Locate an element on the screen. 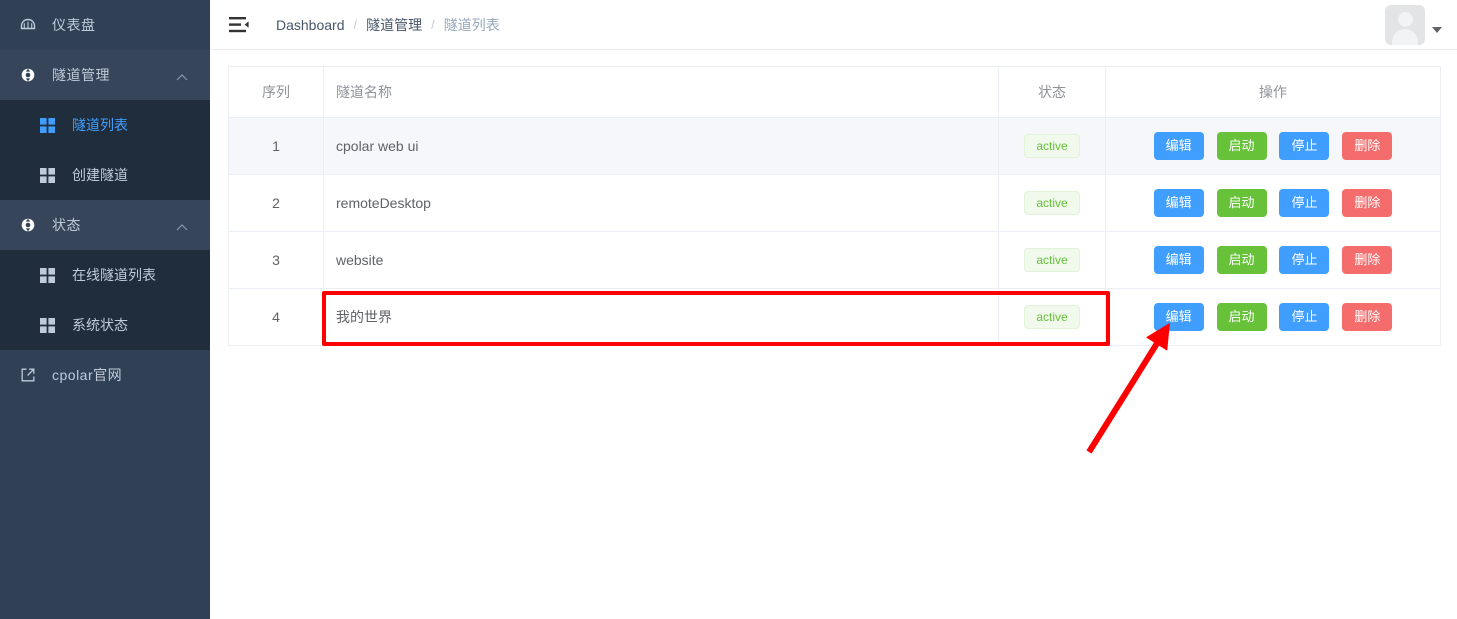 The height and width of the screenshot is (619, 1457). sidebar-item-dashboard: 仪表盘 is located at coordinates (105, 25).